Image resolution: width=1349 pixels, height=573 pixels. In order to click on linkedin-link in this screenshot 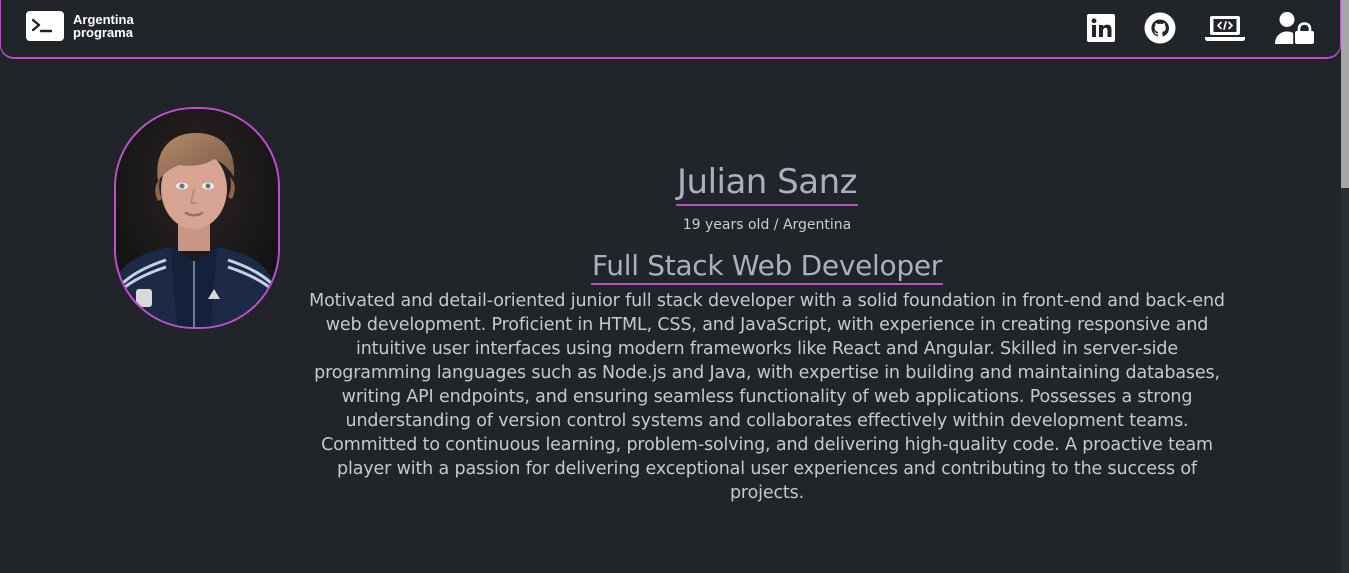, I will do `click(1101, 30)`.